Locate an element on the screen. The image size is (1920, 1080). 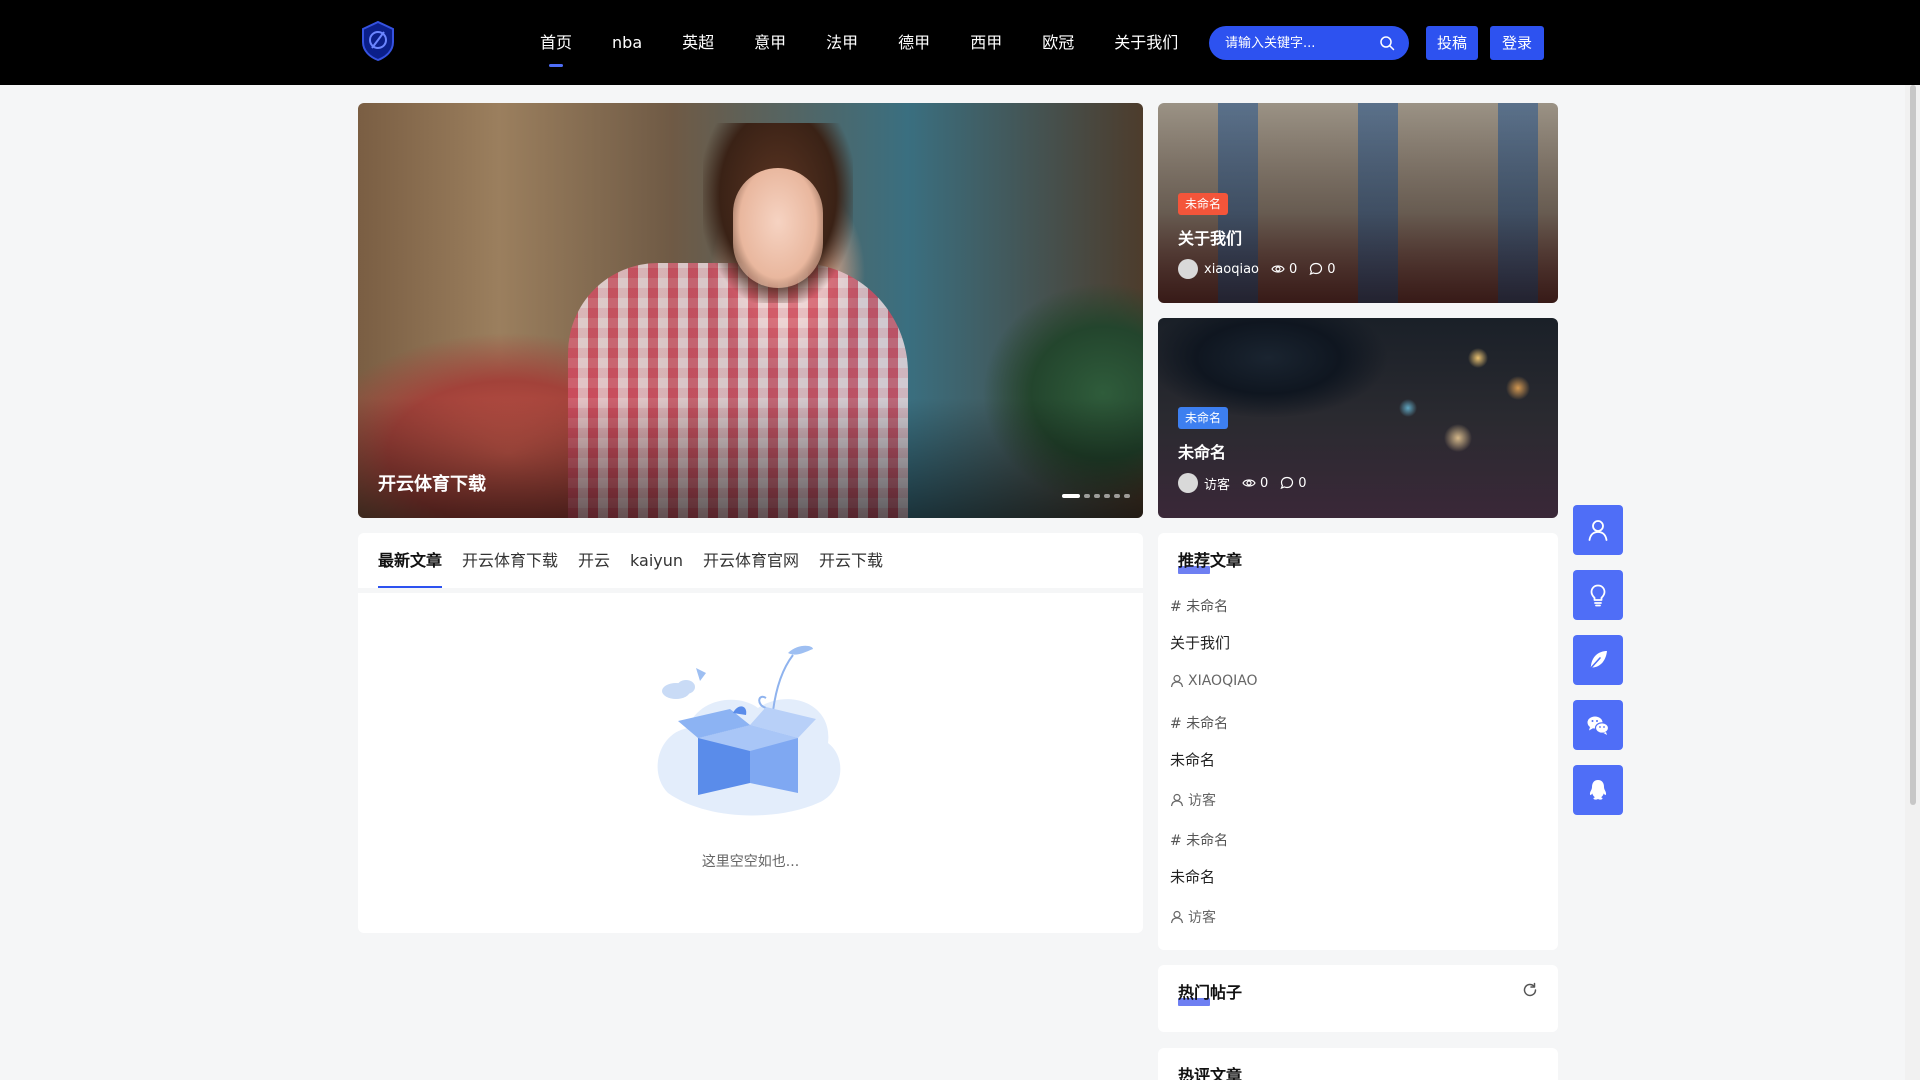
page-scrollbar-thumb is located at coordinates (1913, 445).